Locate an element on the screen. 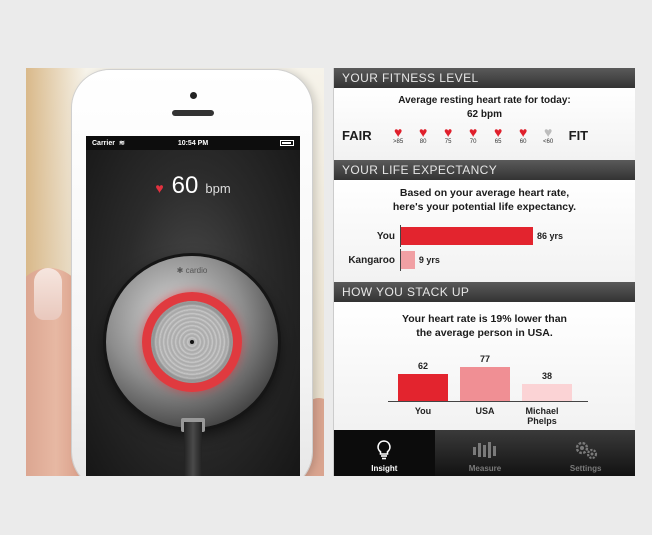 The image size is (652, 535). fitness-line2: 62 bpm is located at coordinates (484, 114).